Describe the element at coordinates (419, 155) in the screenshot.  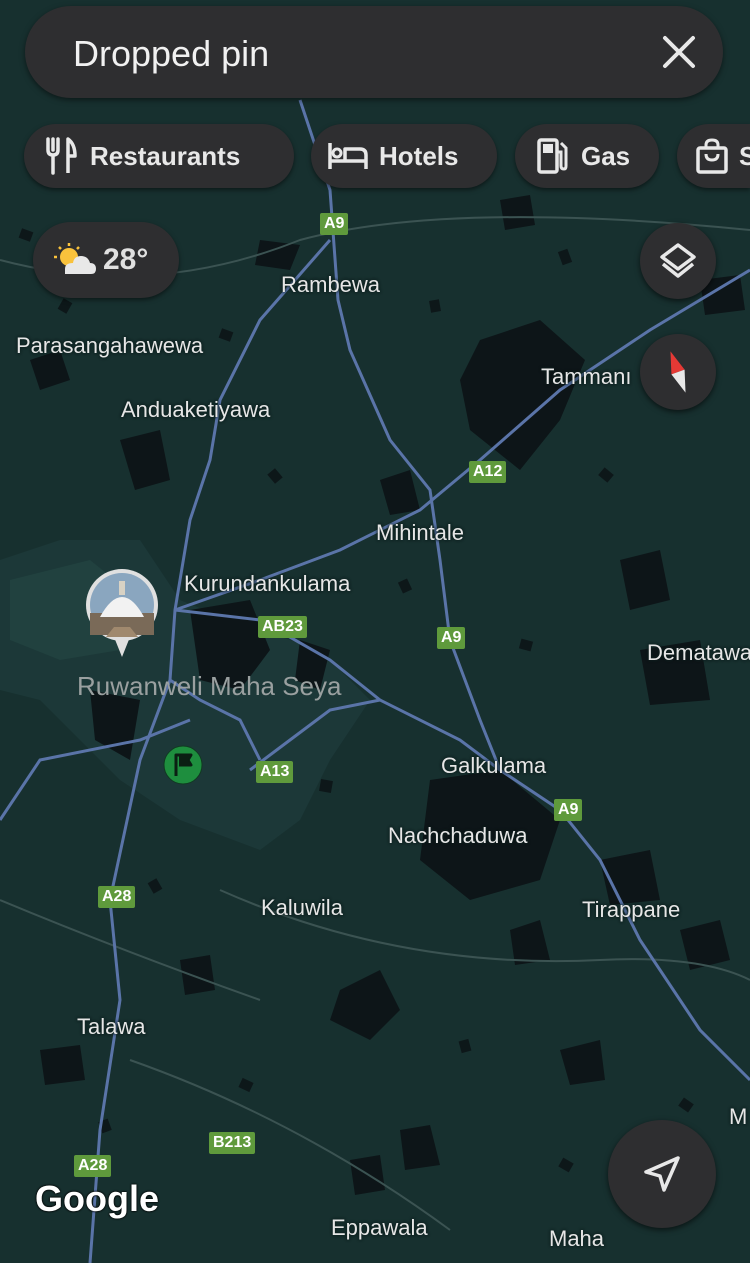
I see `chip-label: Hotels` at that location.